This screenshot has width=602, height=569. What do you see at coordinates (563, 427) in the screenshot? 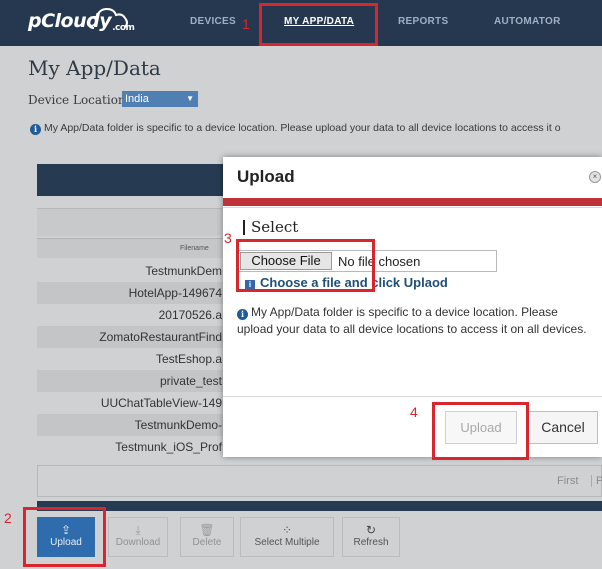
I see `modal-cancel-button: Cancel` at bounding box center [563, 427].